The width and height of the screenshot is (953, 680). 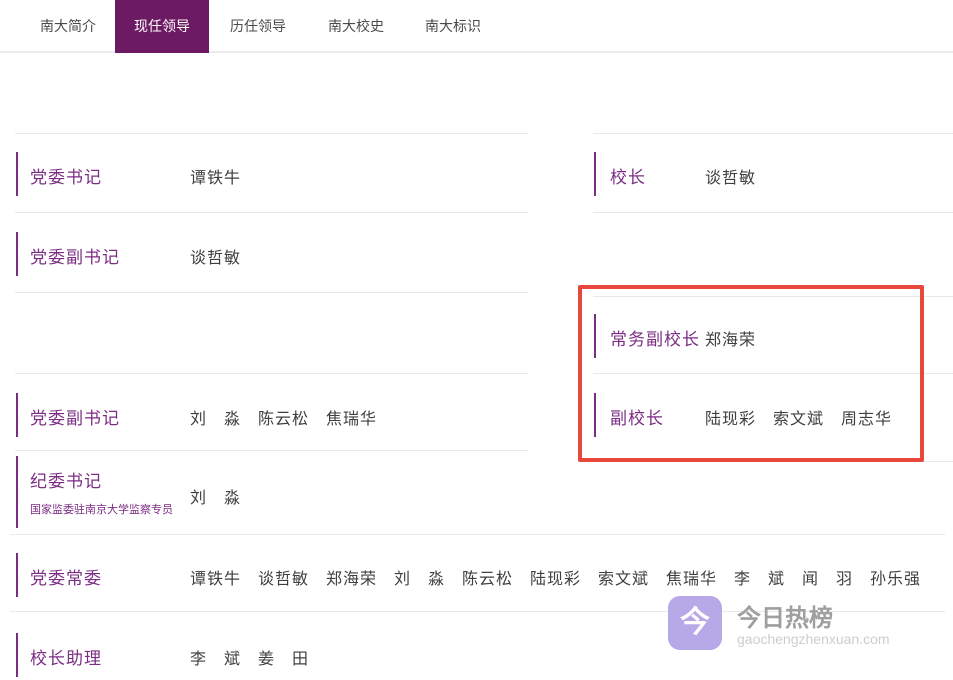 What do you see at coordinates (66, 481) in the screenshot?
I see `row-title: 纪委书记` at bounding box center [66, 481].